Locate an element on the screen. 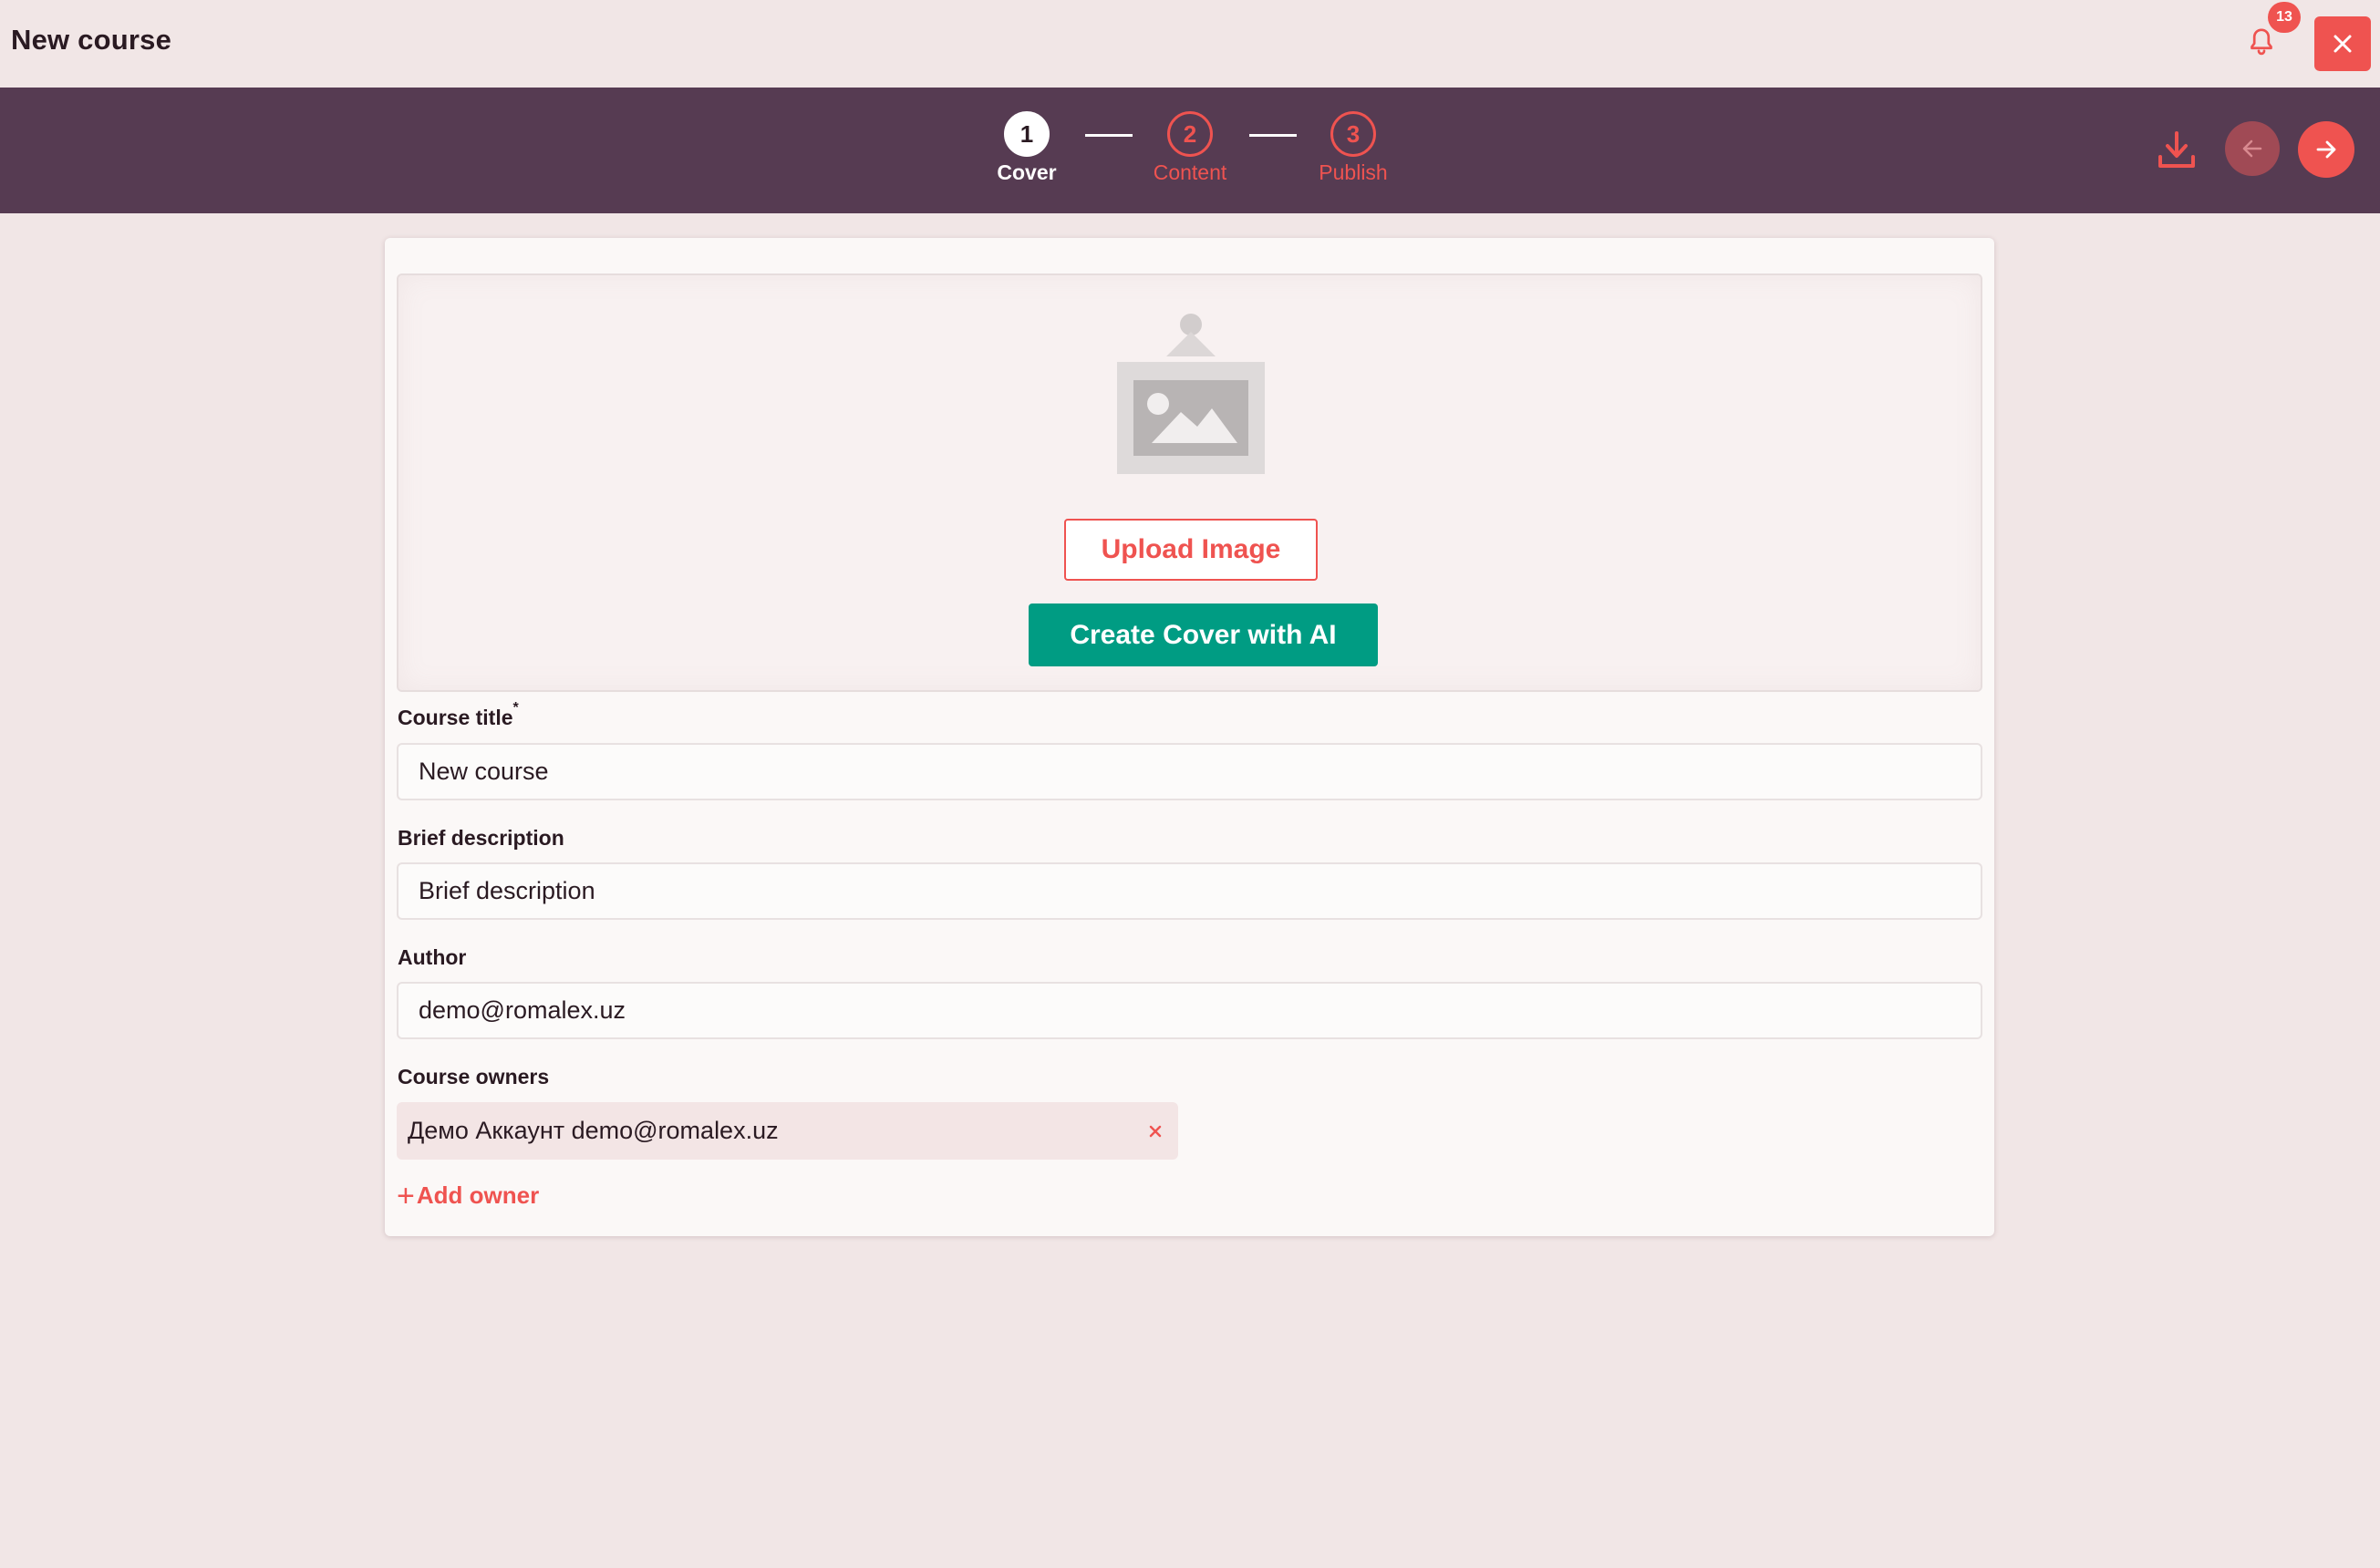 Image resolution: width=2380 pixels, height=1568 pixels. owner-chip: Демо Аккаунт demo@romalex.uz is located at coordinates (788, 1131).